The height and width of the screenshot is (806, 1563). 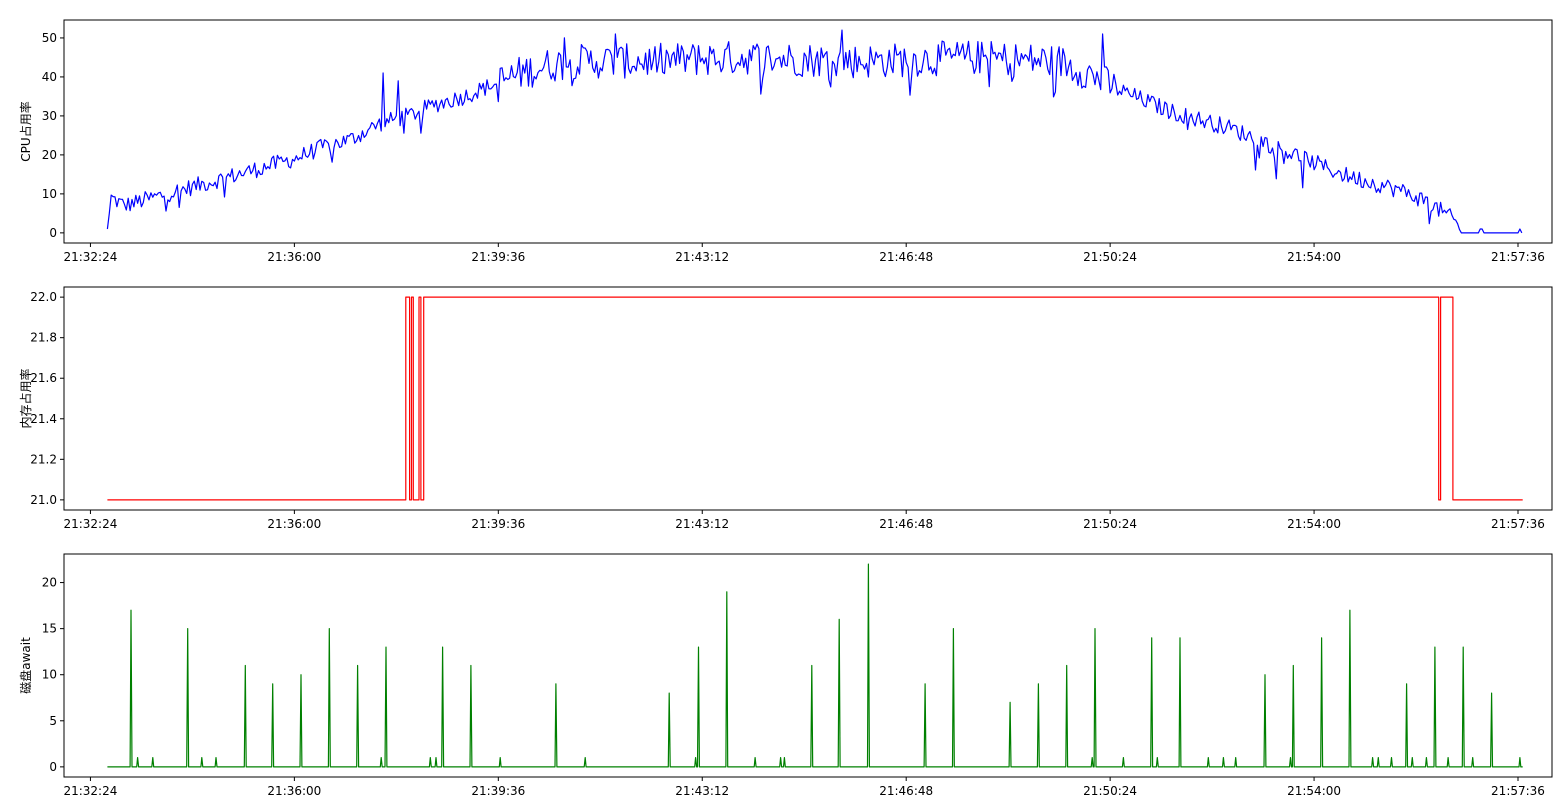 I want to click on y-axis-label: 磁盘await, so click(x=25, y=665).